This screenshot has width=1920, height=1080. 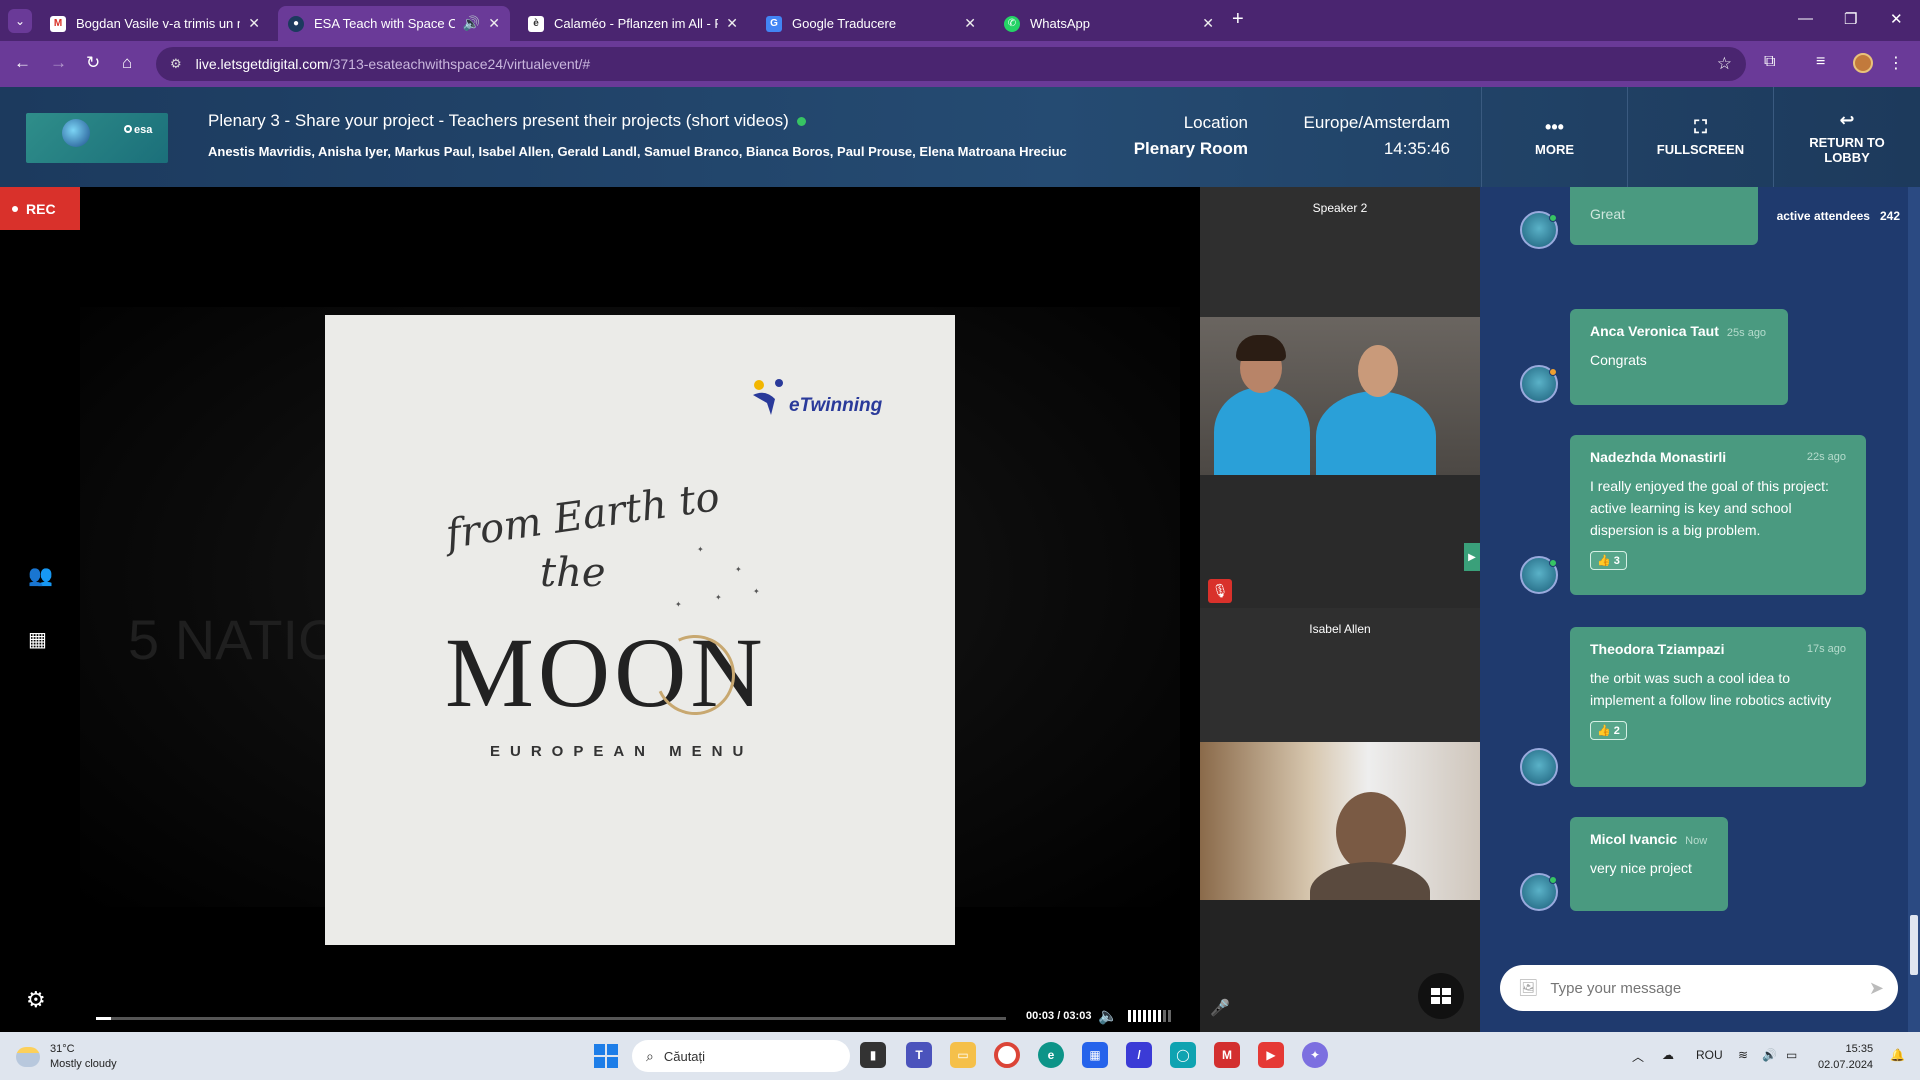 I want to click on wifi-icon: ≋, so click(x=1743, y=1055).